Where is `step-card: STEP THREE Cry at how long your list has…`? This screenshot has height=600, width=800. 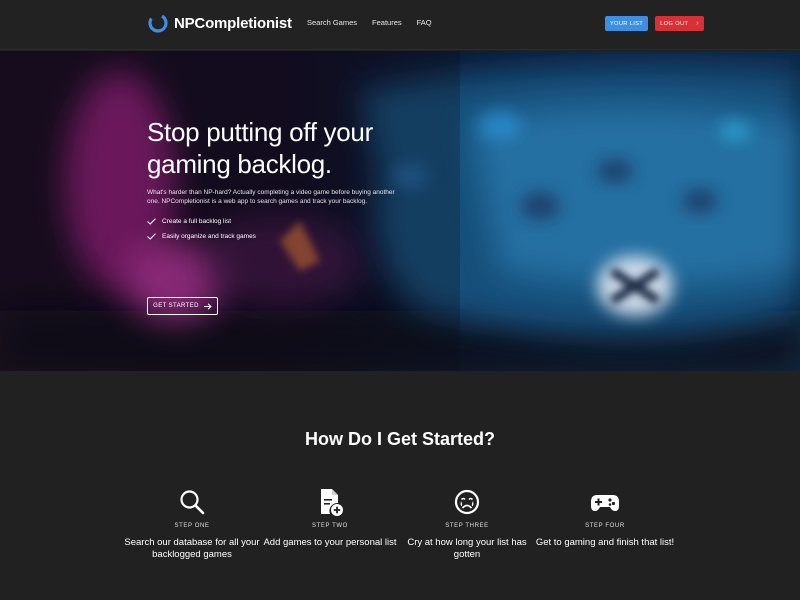
step-card: STEP THREE Cry at how long your list has… is located at coordinates (467, 523).